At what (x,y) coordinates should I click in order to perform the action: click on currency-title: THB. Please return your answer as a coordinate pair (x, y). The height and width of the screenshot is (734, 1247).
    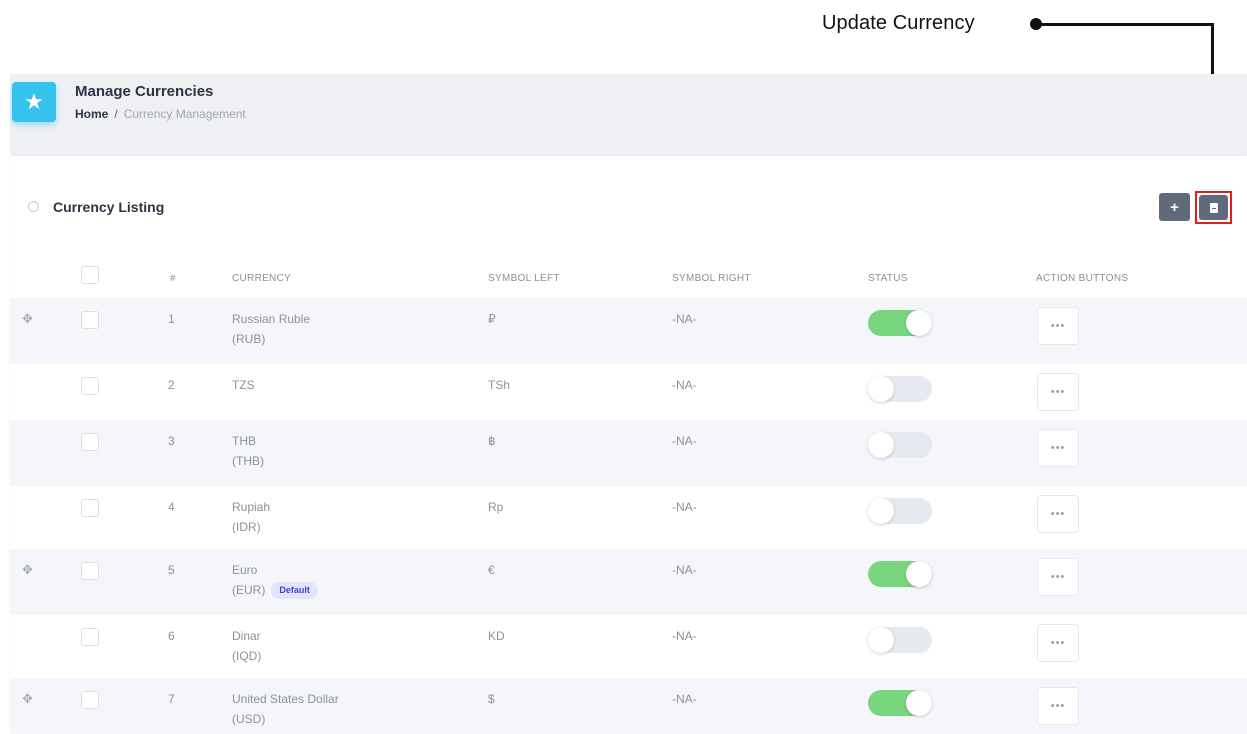
    Looking at the image, I should click on (244, 441).